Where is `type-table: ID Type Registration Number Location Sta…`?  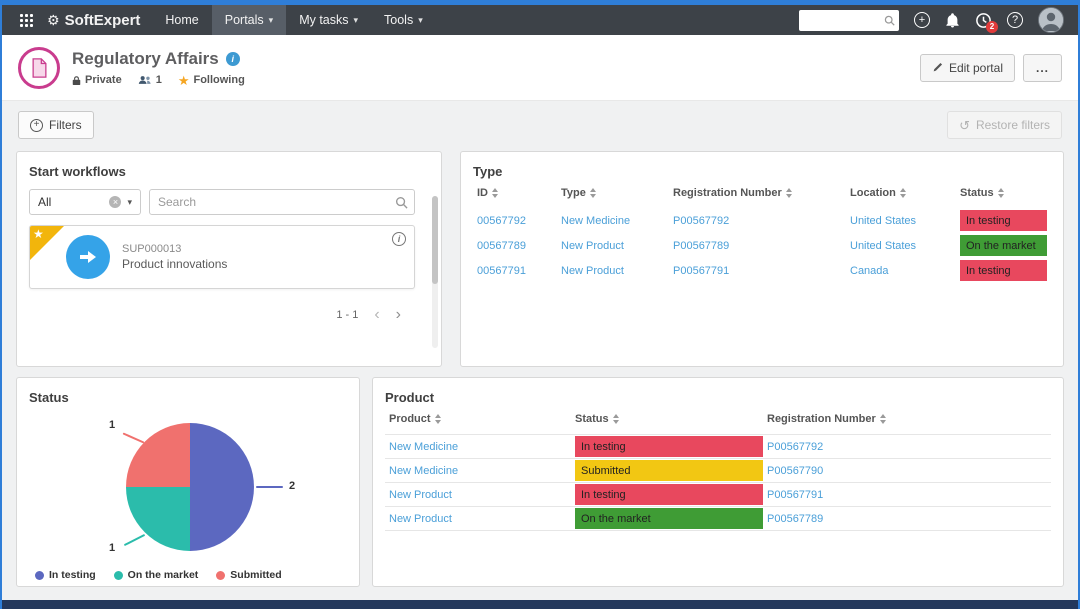
type-table: ID Type Registration Number Location Sta… is located at coordinates (762, 231).